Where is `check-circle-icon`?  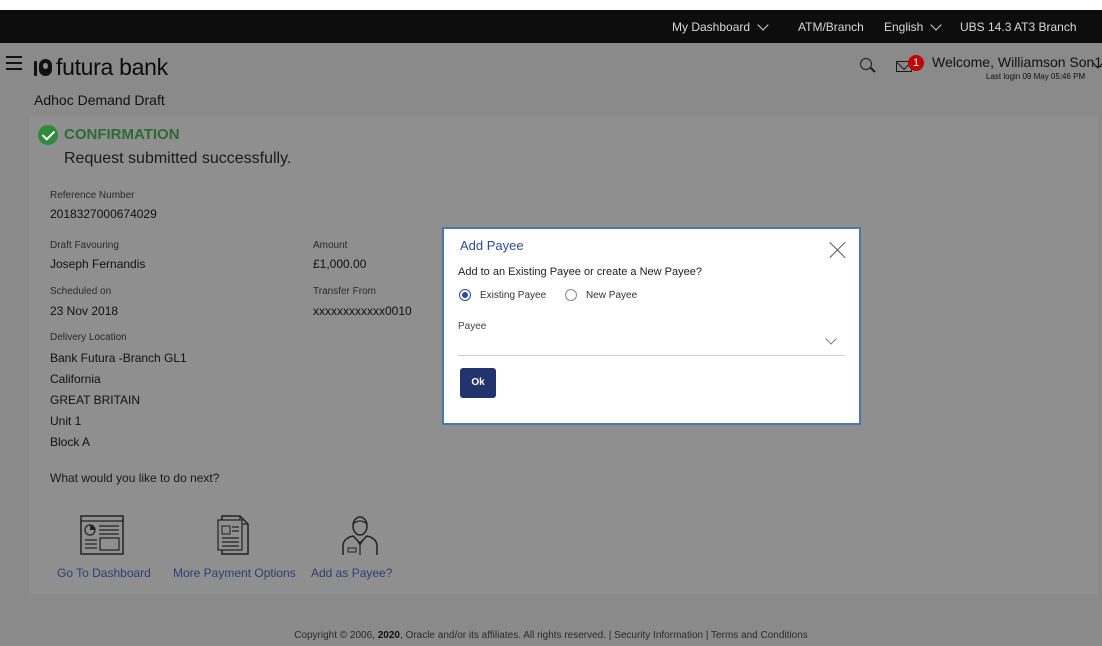
check-circle-icon is located at coordinates (48, 135).